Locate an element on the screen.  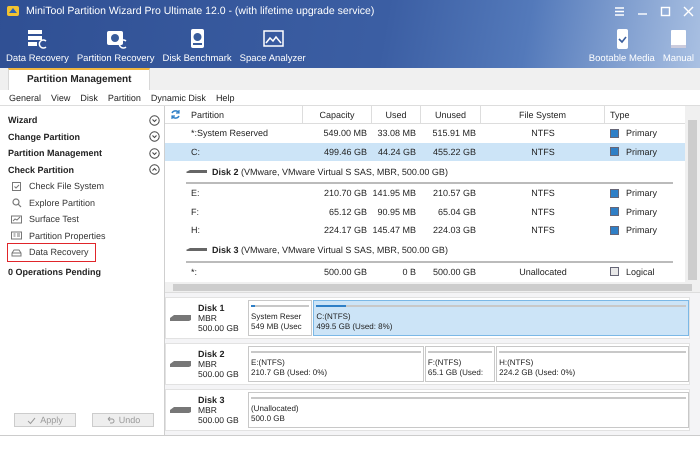
partition-size: 549 MB (Usec is located at coordinates (277, 327).